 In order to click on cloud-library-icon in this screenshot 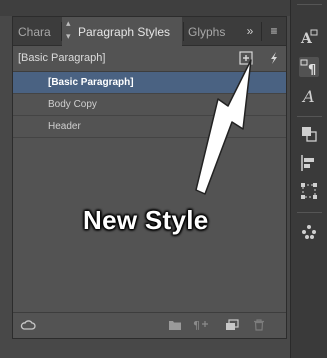, I will do `click(28, 325)`.